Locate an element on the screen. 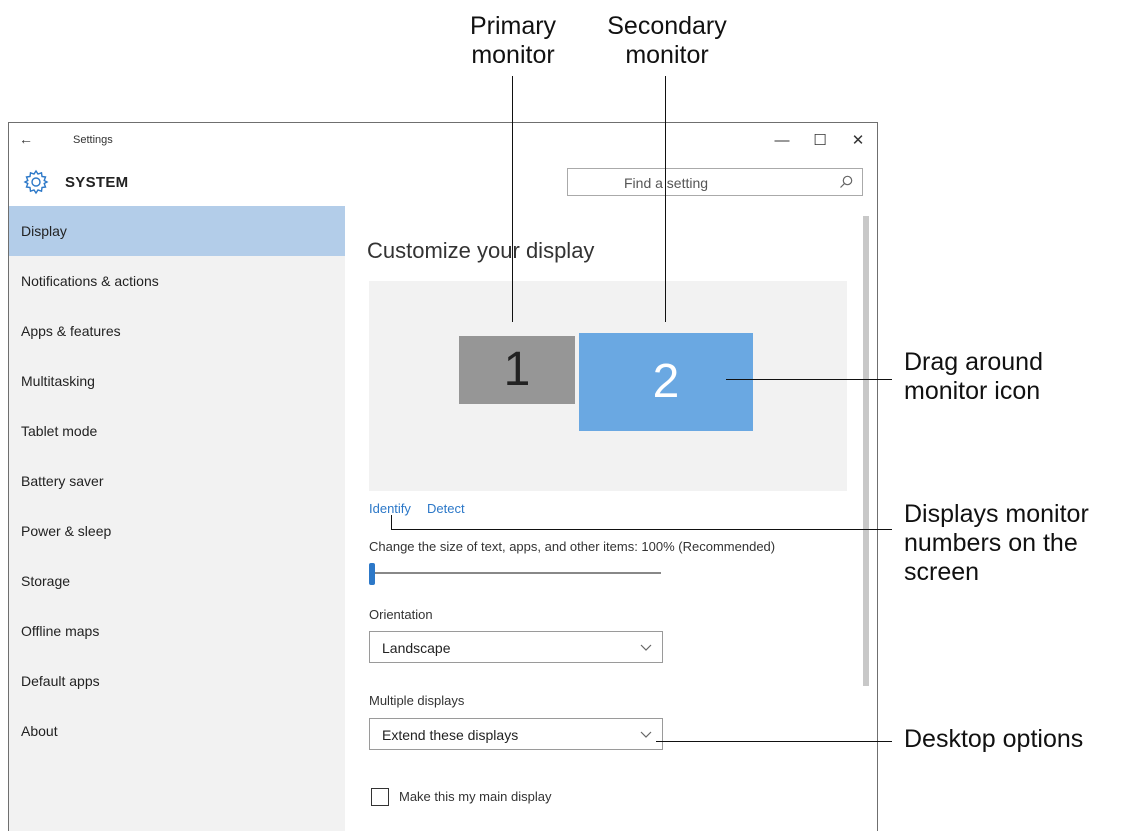 Image resolution: width=1126 pixels, height=831 pixels. multiple-displays-dropdown: Extend these displays is located at coordinates (516, 734).